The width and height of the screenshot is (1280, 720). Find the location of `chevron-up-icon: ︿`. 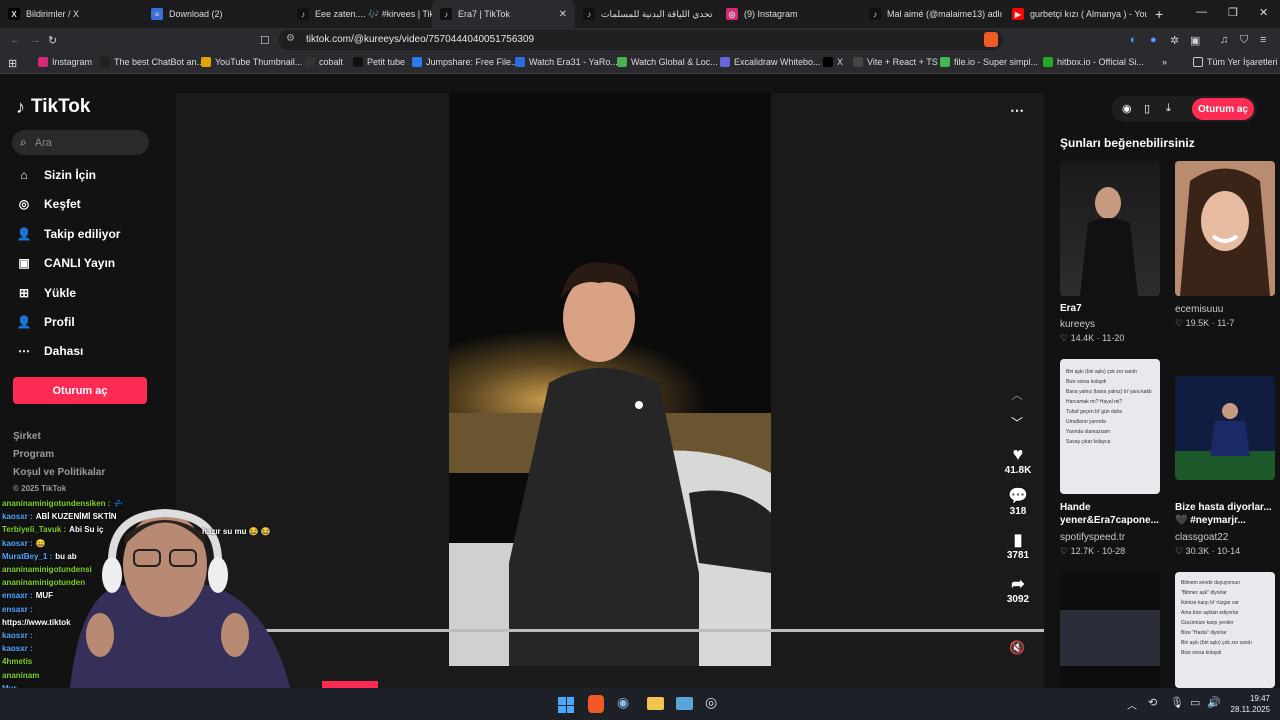

chevron-up-icon: ︿ is located at coordinates (1132, 704).